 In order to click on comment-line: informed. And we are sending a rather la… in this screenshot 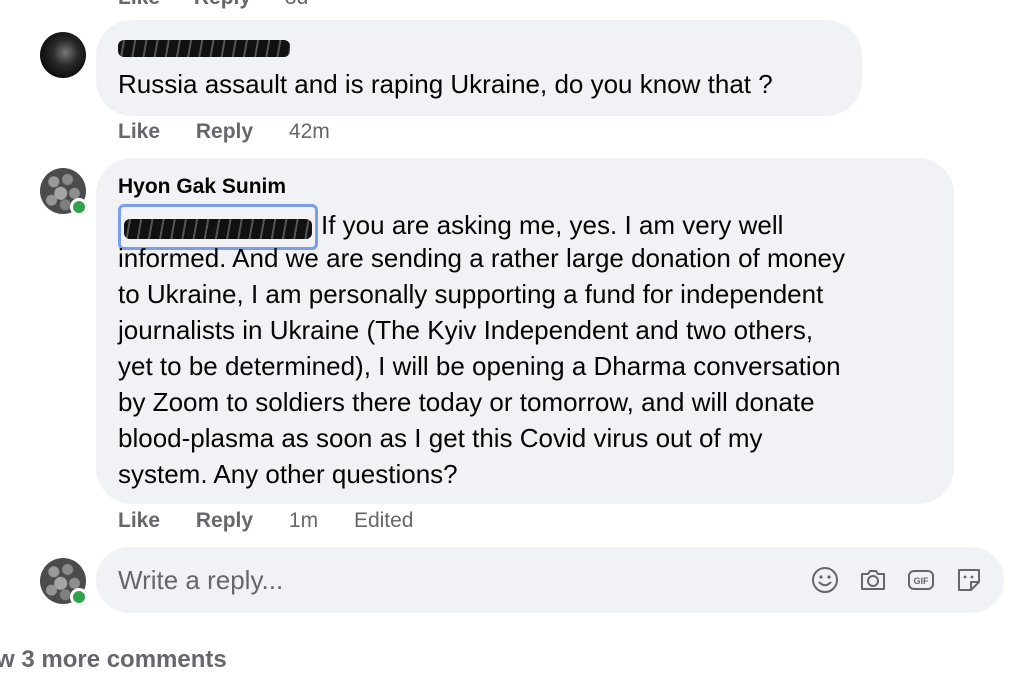, I will do `click(482, 258)`.